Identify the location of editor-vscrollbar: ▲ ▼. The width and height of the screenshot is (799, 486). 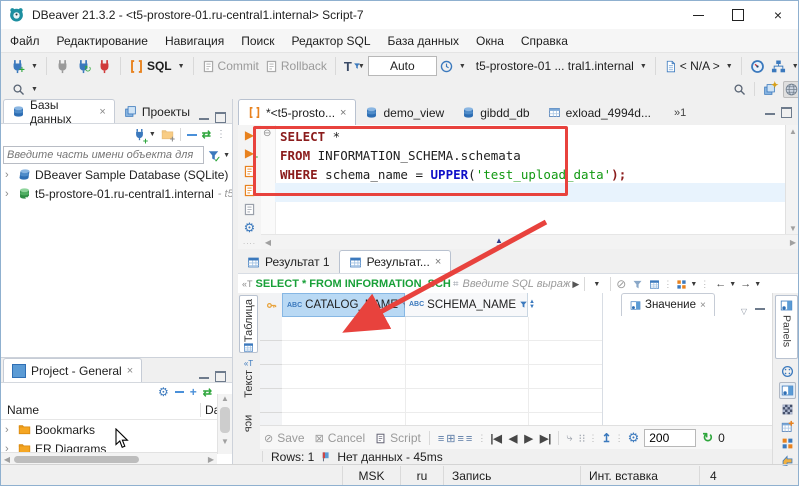
(791, 180).